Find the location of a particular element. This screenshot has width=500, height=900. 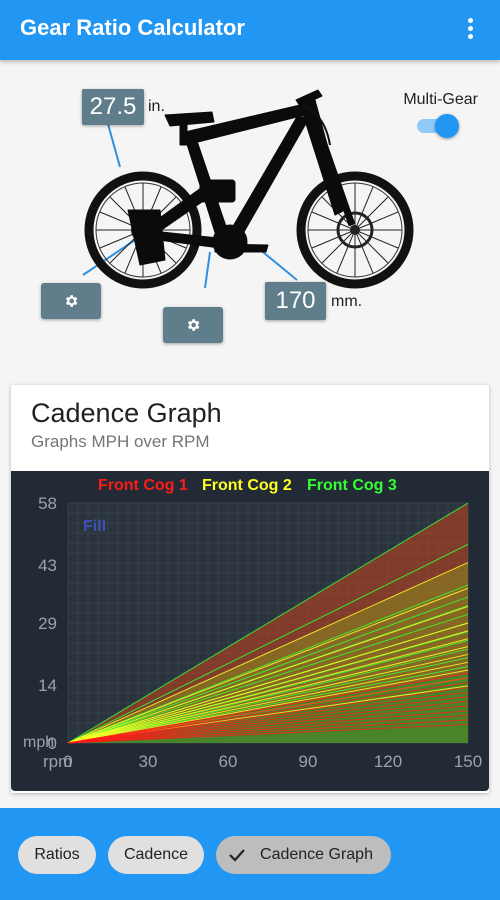

x-tick-label: 30 is located at coordinates (148, 761).